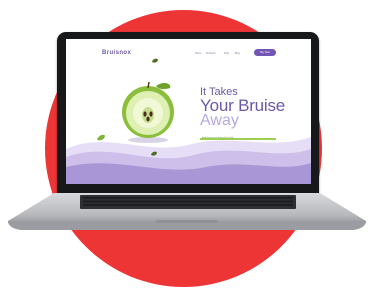  I want to click on nav-link-faq: FAQ, so click(226, 53).